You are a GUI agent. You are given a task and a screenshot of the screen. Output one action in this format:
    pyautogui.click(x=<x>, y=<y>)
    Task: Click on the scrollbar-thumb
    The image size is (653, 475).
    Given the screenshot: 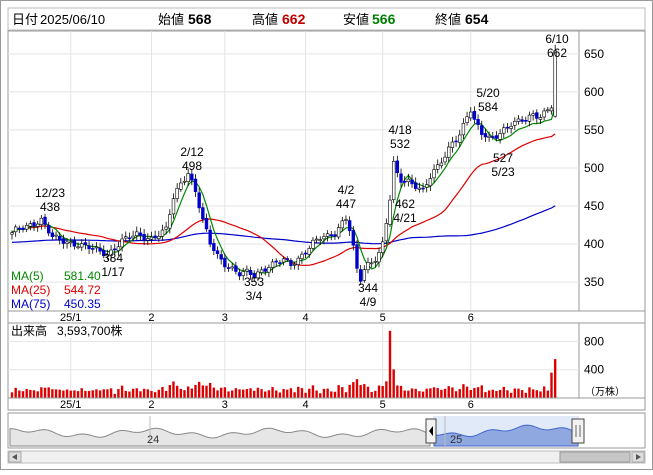 What is the action you would take?
    pyautogui.click(x=595, y=457)
    